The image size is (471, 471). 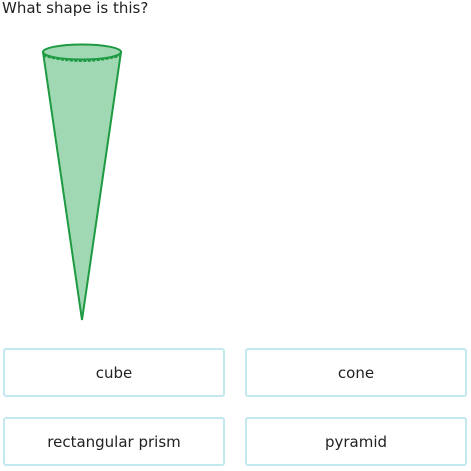 I want to click on answer-pyramid-button: pyramid, so click(x=356, y=441).